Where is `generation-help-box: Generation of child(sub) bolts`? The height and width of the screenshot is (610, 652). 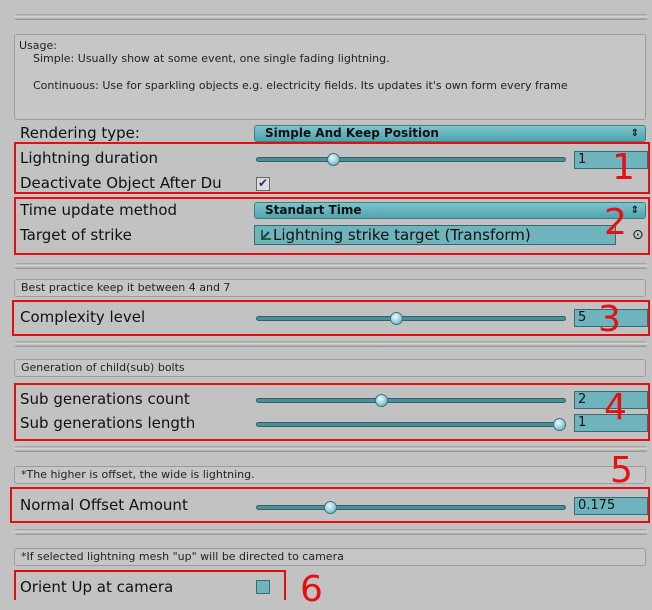
generation-help-box: Generation of child(sub) bolts is located at coordinates (330, 368).